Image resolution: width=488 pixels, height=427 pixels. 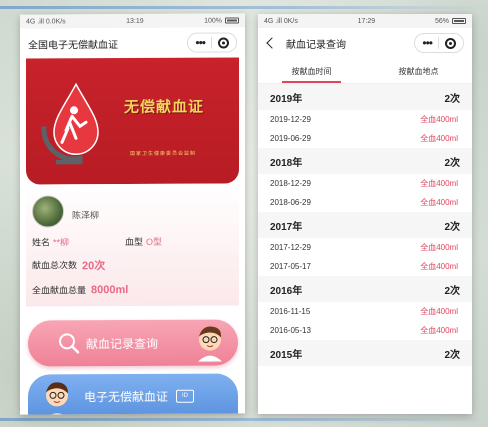 I want to click on status-bar: 4G .ill 0.0K/s 13:19 100%, so click(x=132, y=21).